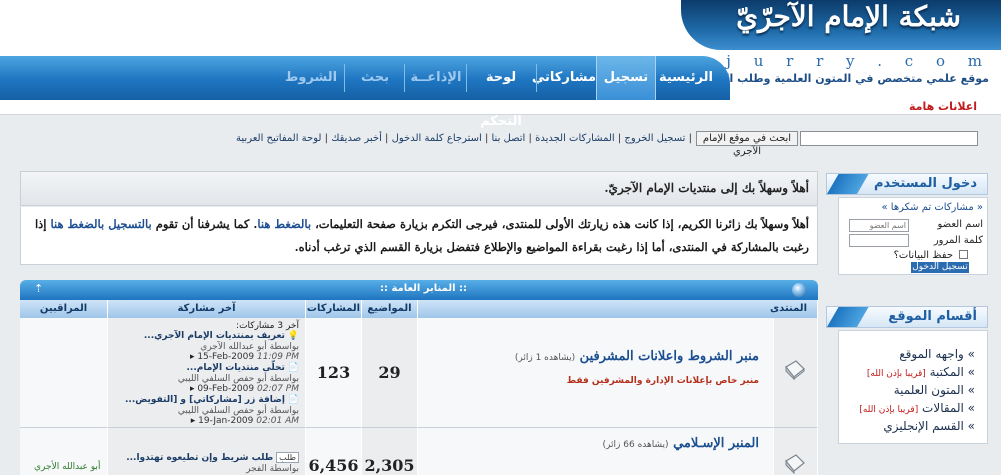 This screenshot has height=475, width=1001. What do you see at coordinates (272, 469) in the screenshot?
I see `last-post-author: بواسطة الفجر` at bounding box center [272, 469].